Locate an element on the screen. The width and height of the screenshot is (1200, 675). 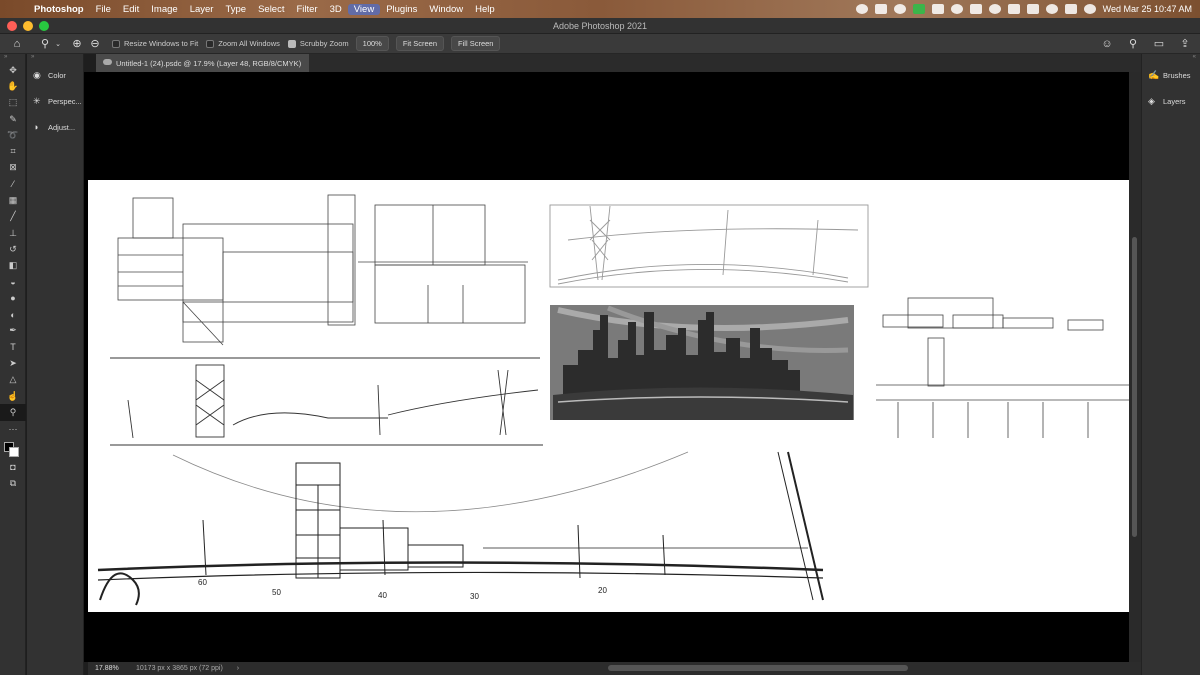
blur-tool-icon: ● is located at coordinates (13, 298).